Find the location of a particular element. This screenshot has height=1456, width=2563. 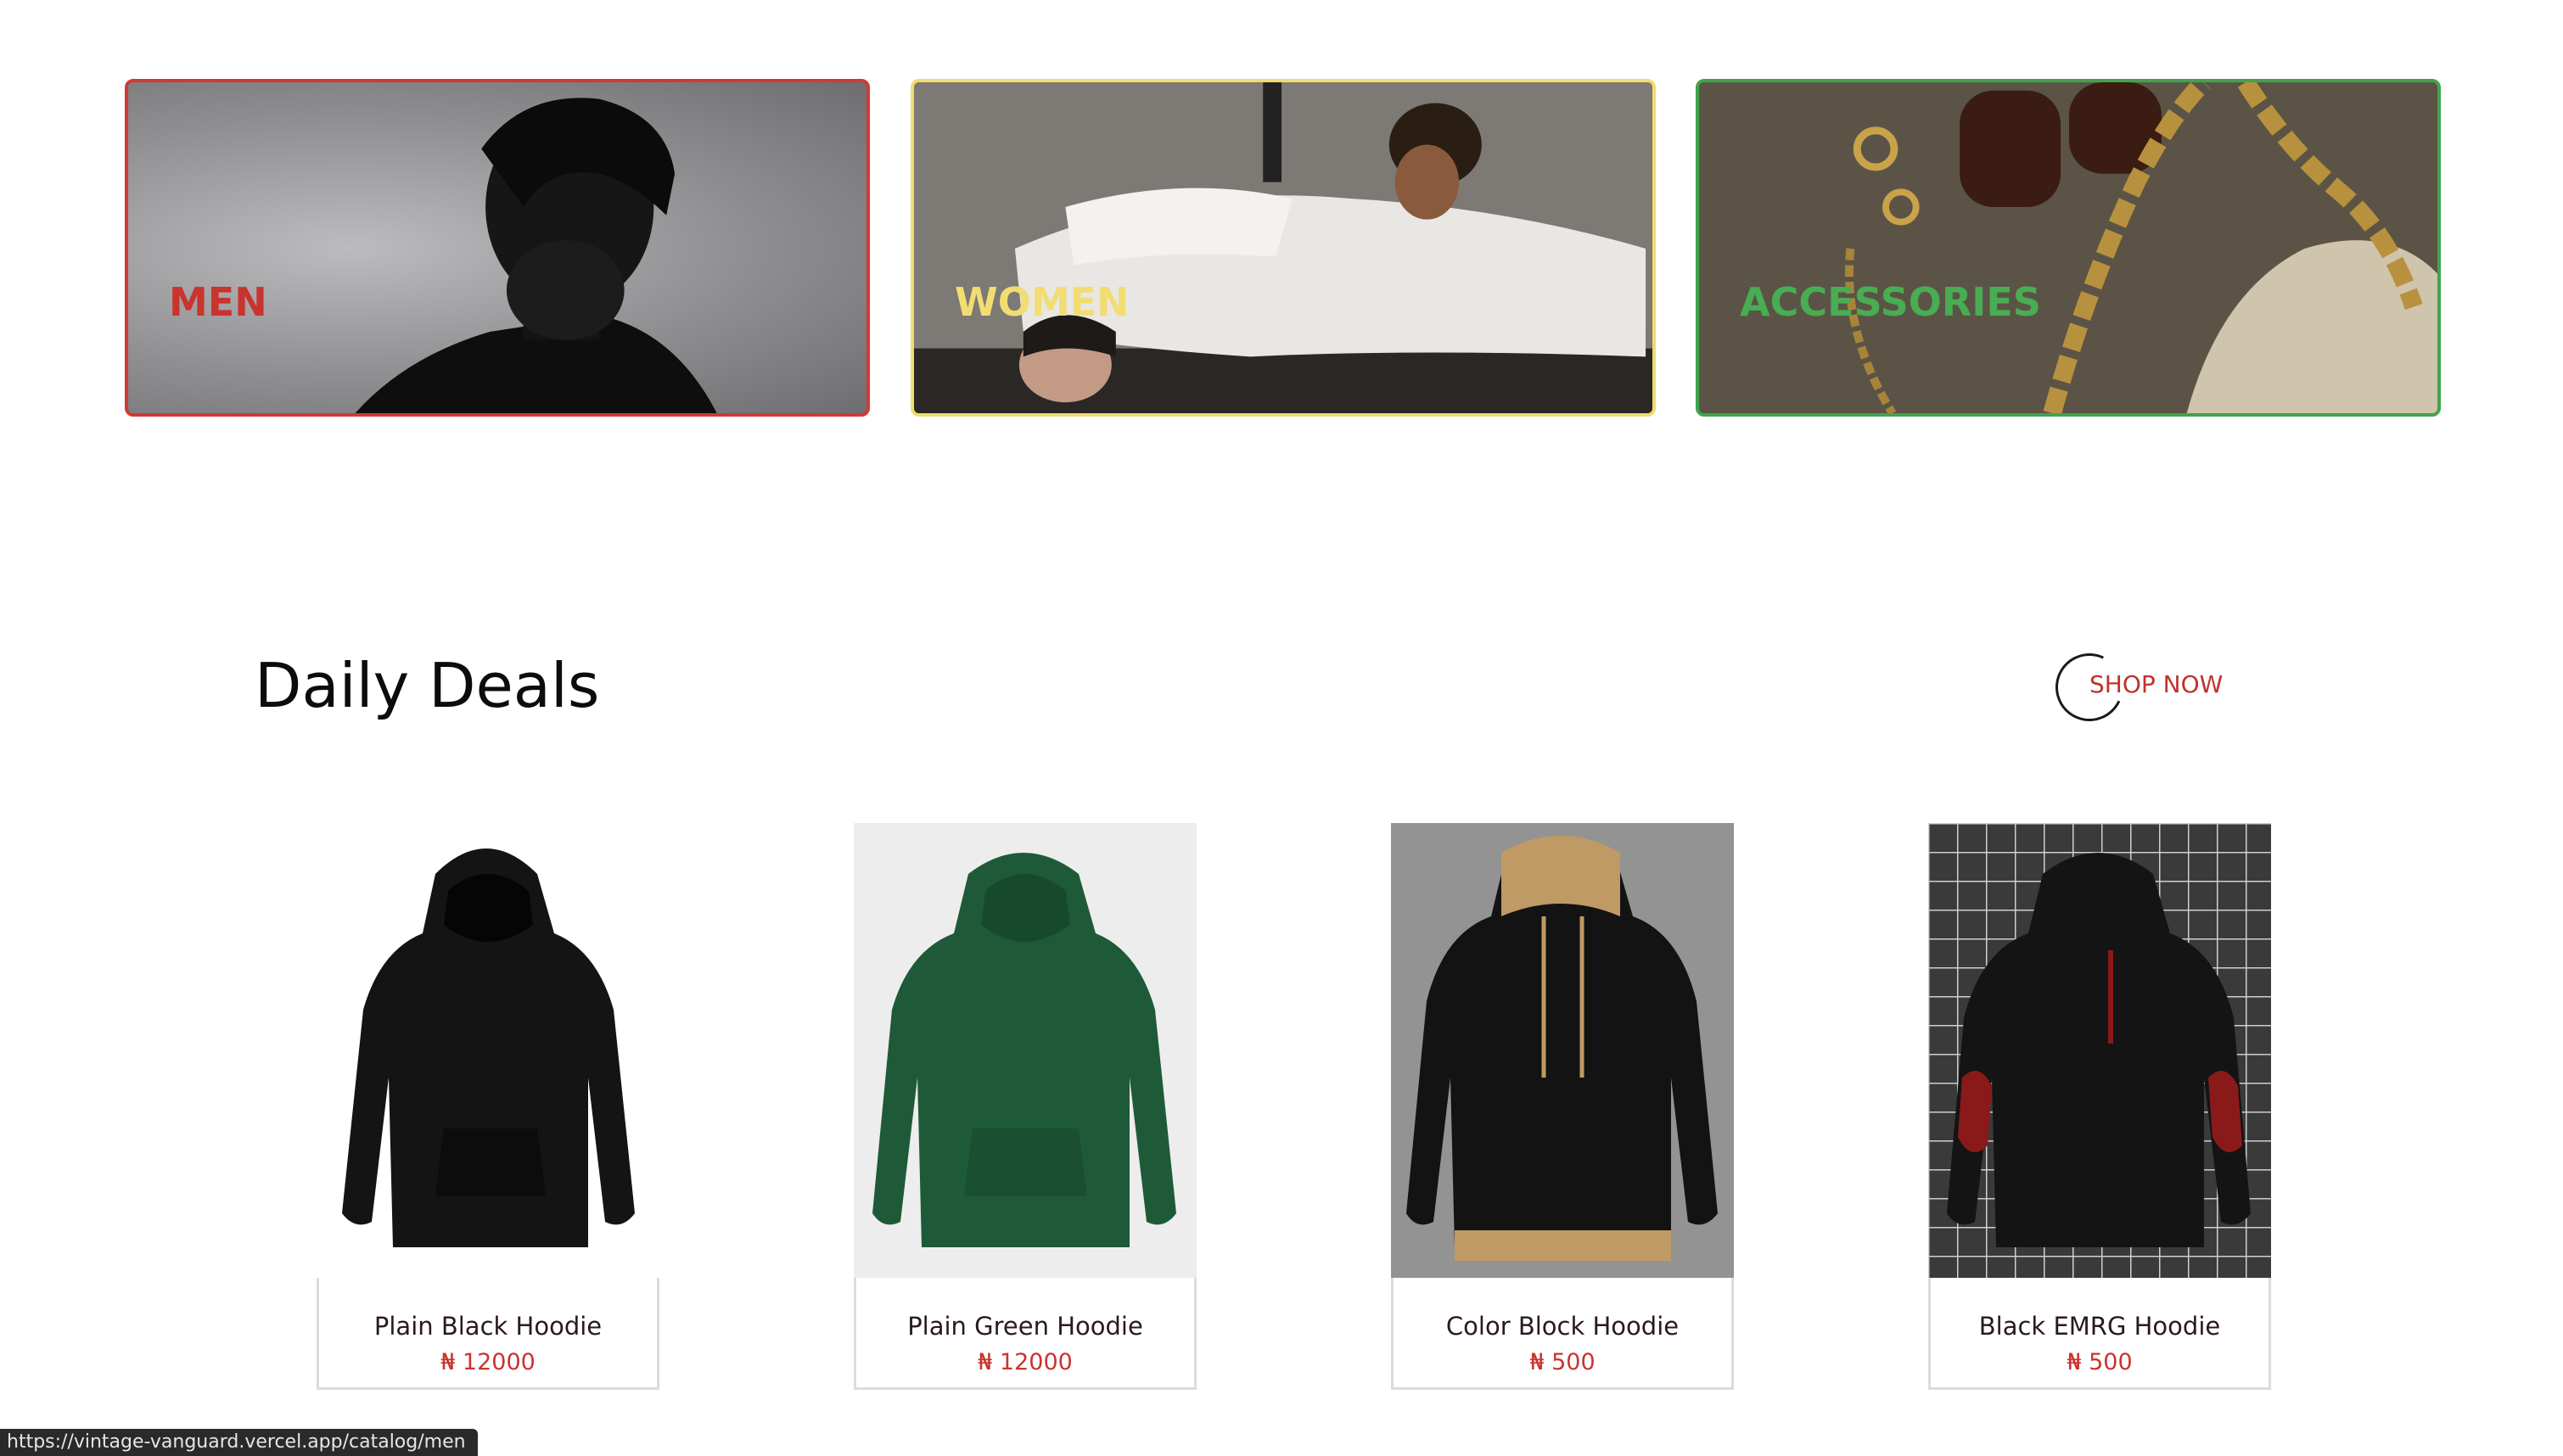

category-label-men: MEN is located at coordinates (218, 302).